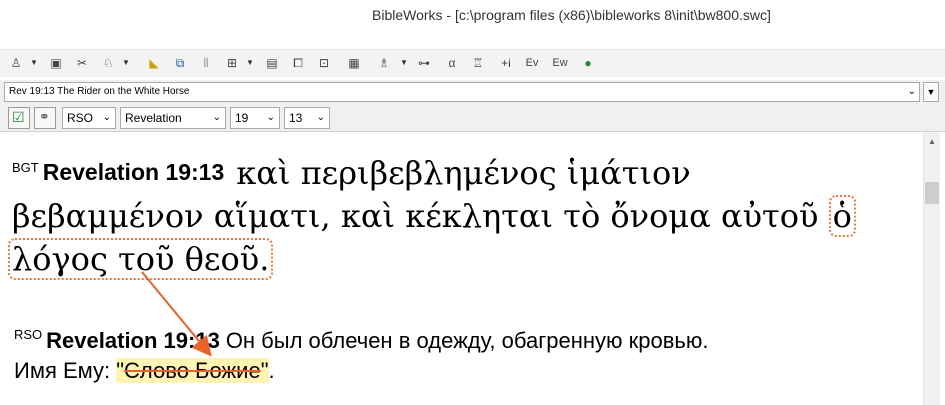 The width and height of the screenshot is (945, 405). What do you see at coordinates (307, 118) in the screenshot?
I see `verse-select: 13 ⌄` at bounding box center [307, 118].